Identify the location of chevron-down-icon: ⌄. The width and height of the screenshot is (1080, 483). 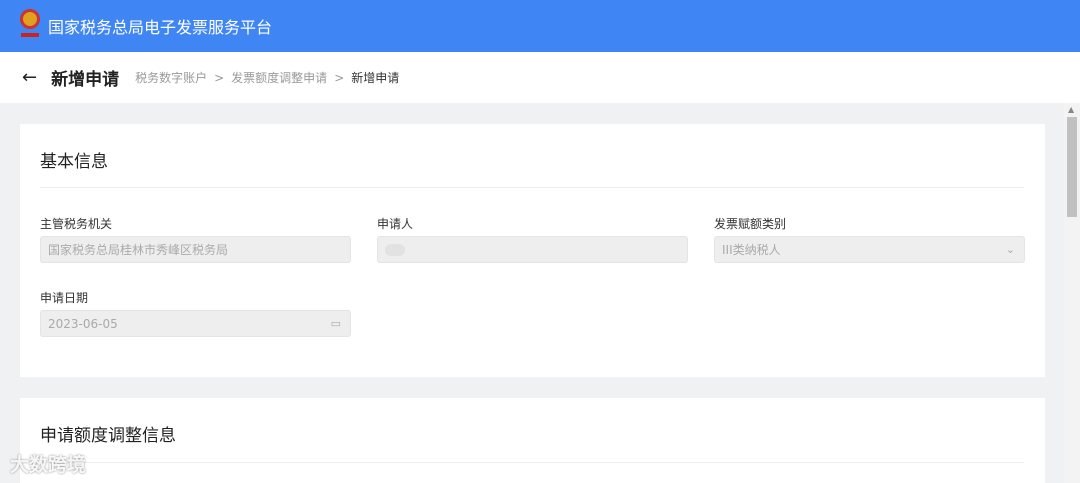
(1010, 249).